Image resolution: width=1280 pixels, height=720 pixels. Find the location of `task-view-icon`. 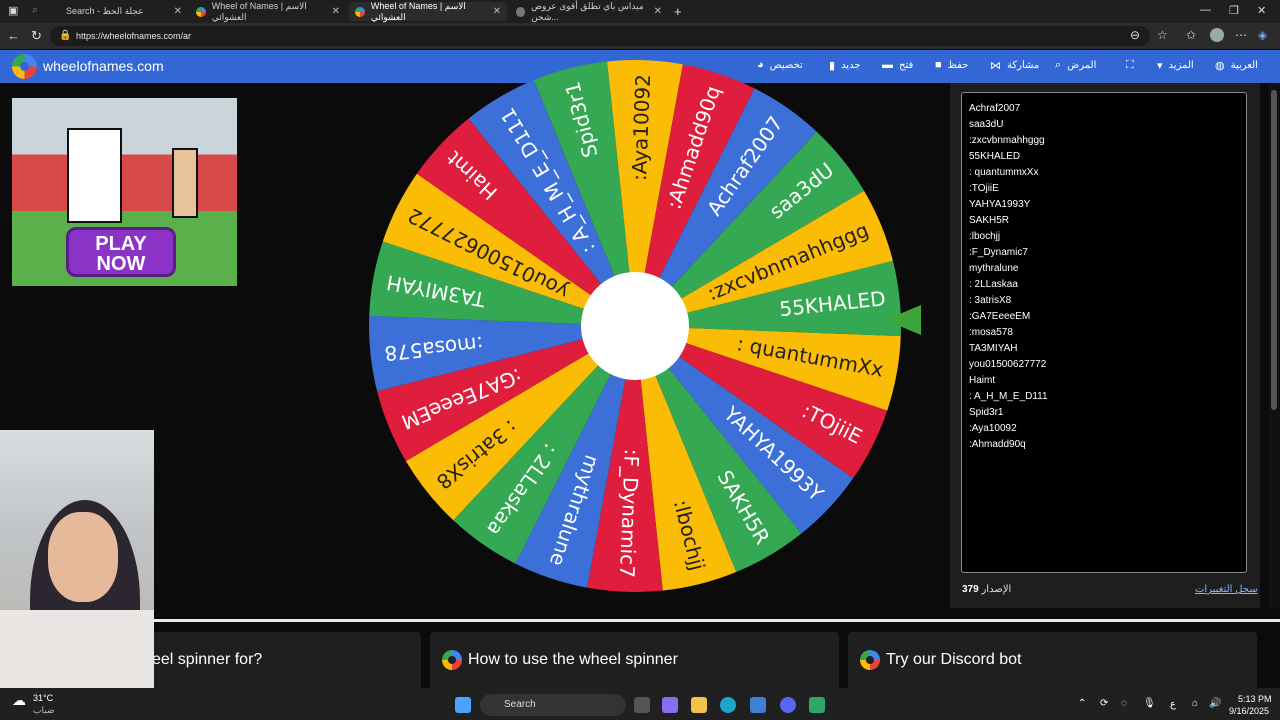

task-view-icon is located at coordinates (642, 705).